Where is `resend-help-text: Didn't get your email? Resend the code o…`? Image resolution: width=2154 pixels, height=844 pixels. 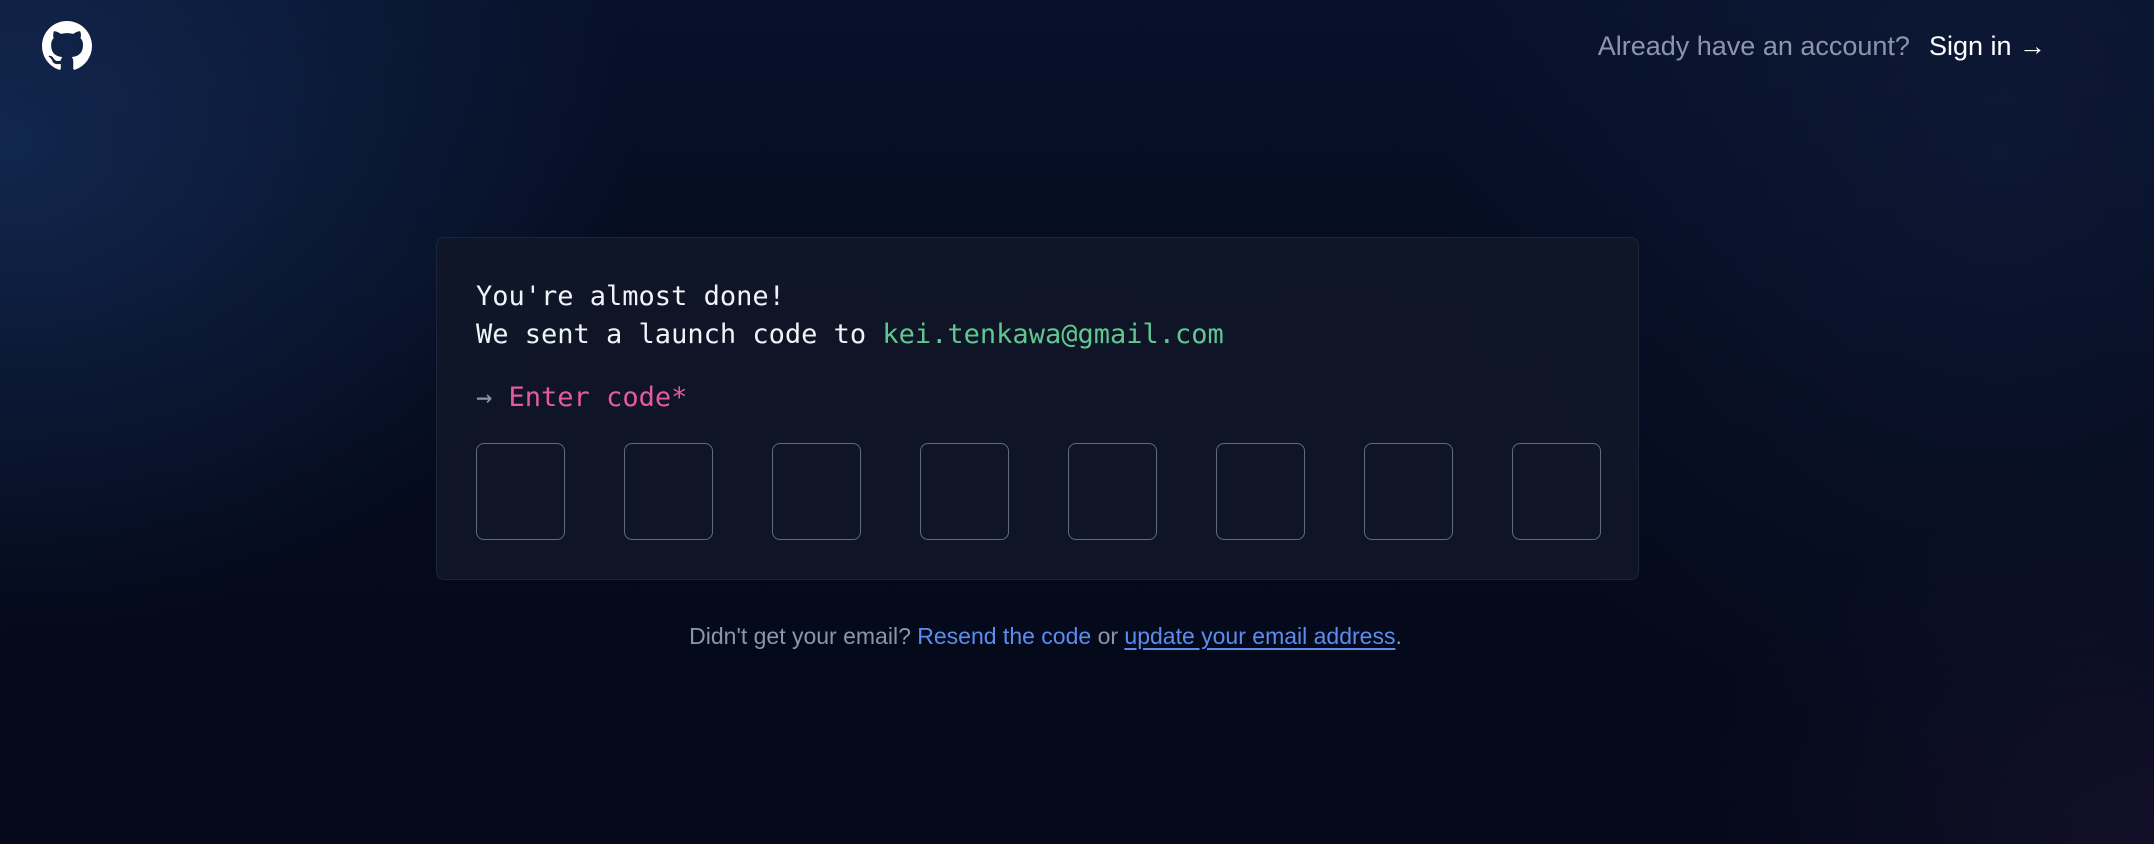
resend-help-text: Didn't get your email? Resend the code o… is located at coordinates (1045, 636).